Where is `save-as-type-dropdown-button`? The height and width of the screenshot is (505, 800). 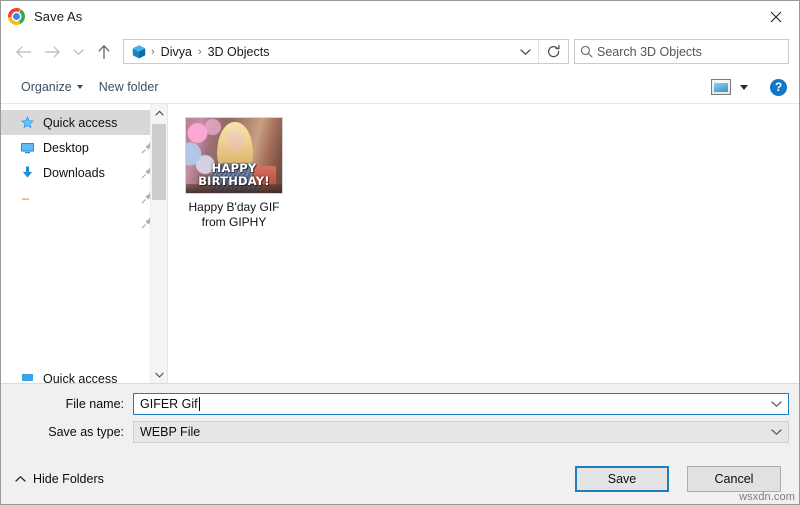
save-as-type-dropdown-button is located at coordinates (776, 432).